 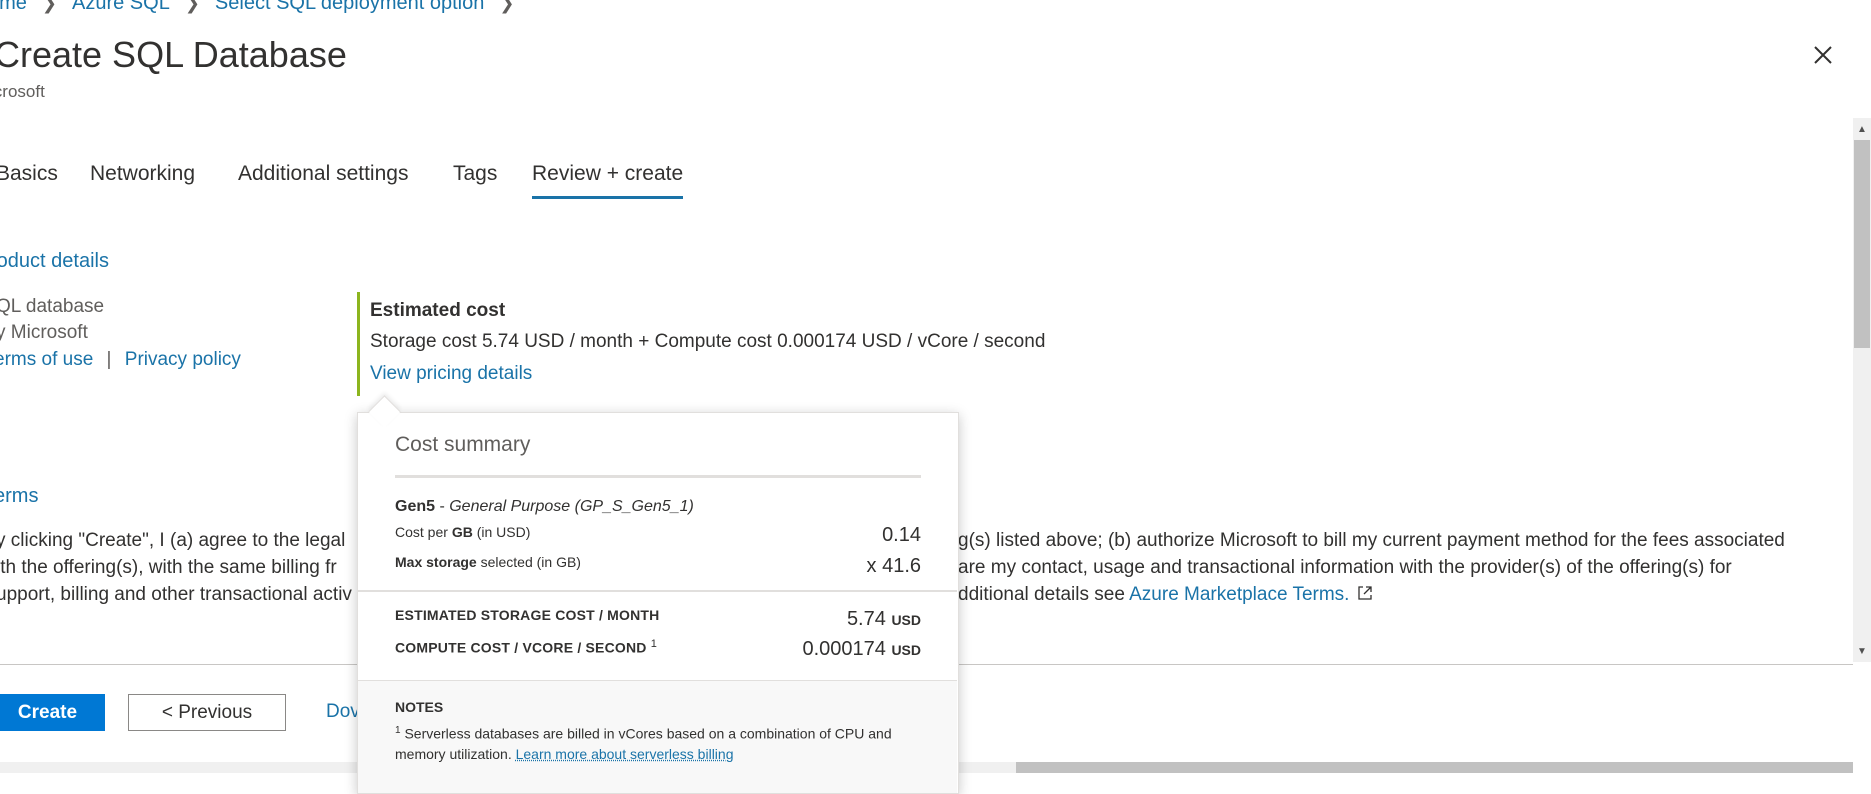 What do you see at coordinates (451, 374) in the screenshot?
I see `view-pricing-details-link: View pricing details` at bounding box center [451, 374].